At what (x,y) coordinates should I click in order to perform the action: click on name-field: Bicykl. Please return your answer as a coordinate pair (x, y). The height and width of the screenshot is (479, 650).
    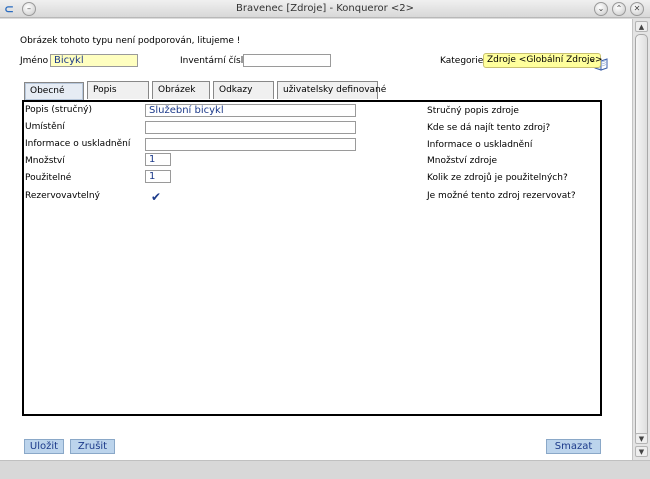
    Looking at the image, I should click on (94, 60).